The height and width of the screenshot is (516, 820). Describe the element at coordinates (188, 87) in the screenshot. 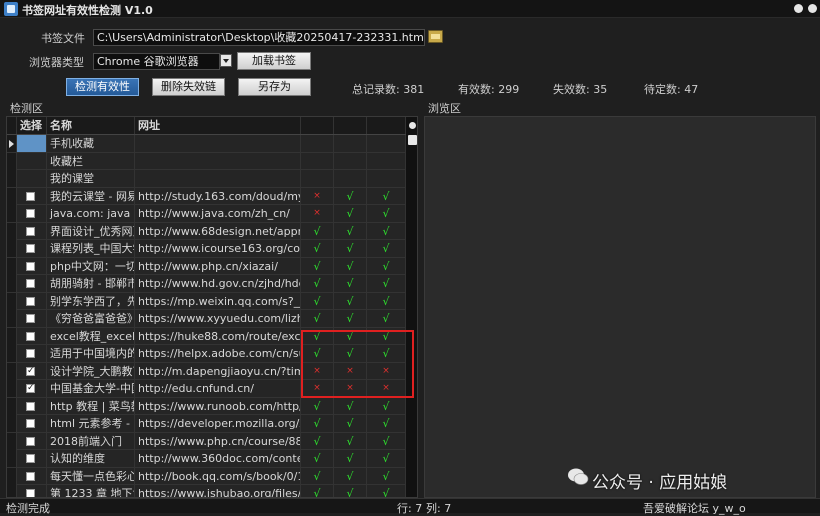

I see `delete-invalid-button: 删除失效链` at that location.